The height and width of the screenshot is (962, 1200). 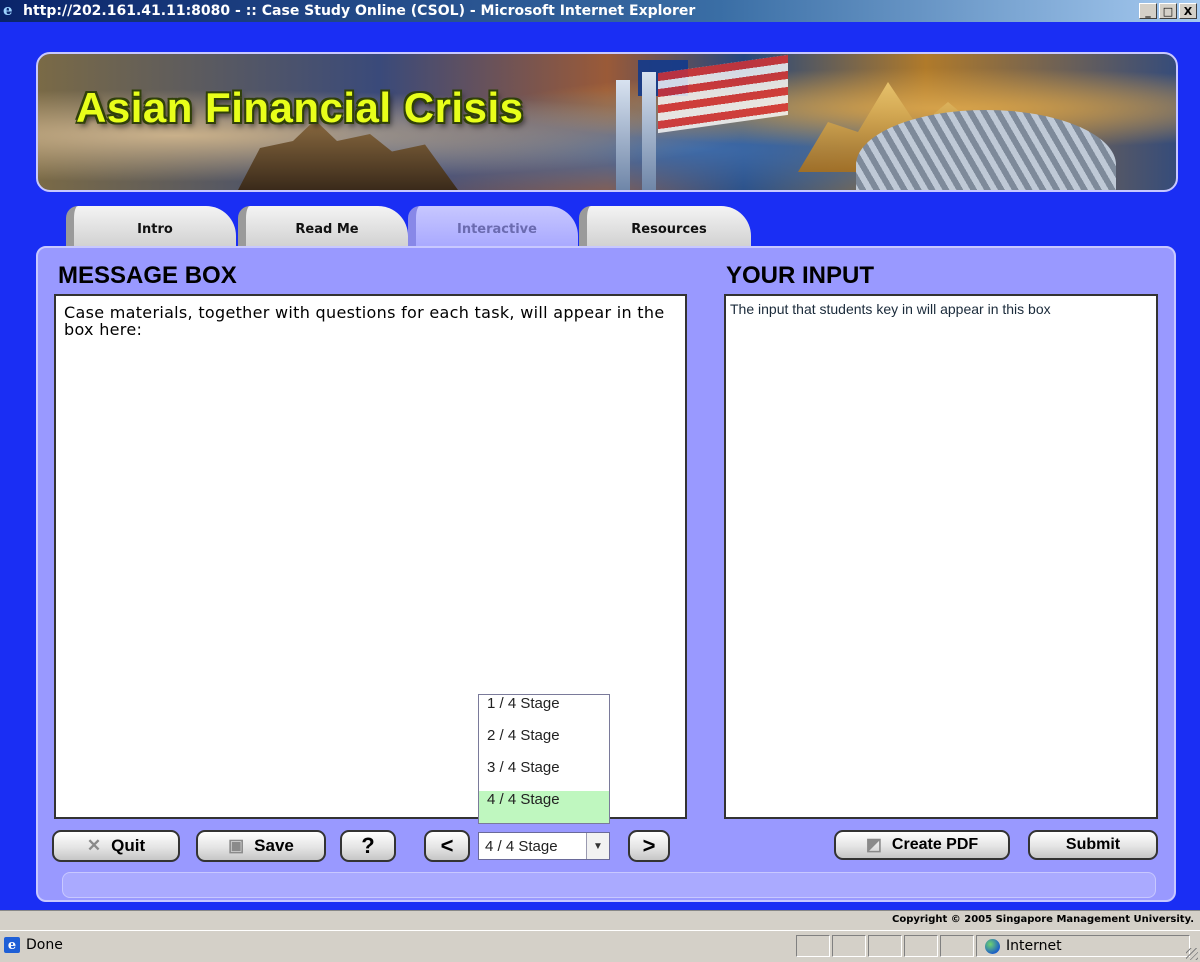 What do you see at coordinates (665, 227) in the screenshot?
I see `tab-resources: Resources` at bounding box center [665, 227].